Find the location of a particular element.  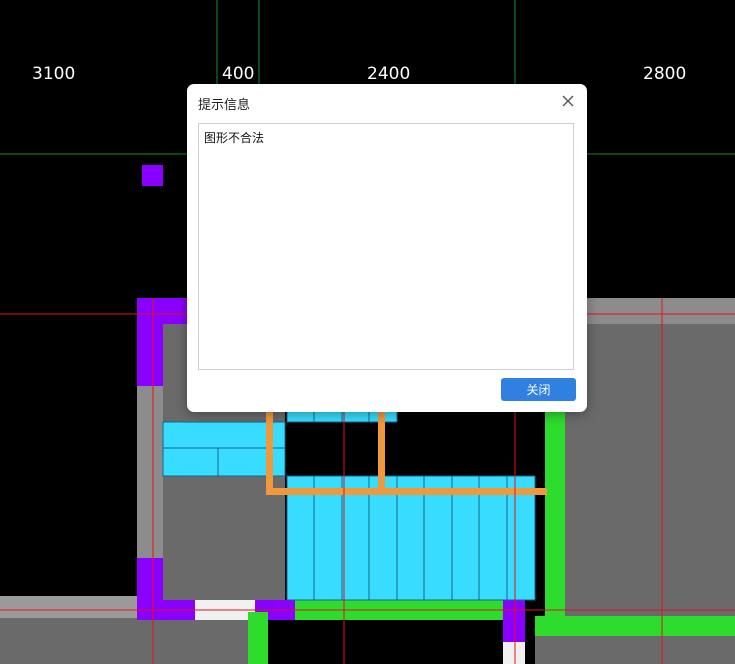

purple-column-top-right is located at coordinates (175, 311).